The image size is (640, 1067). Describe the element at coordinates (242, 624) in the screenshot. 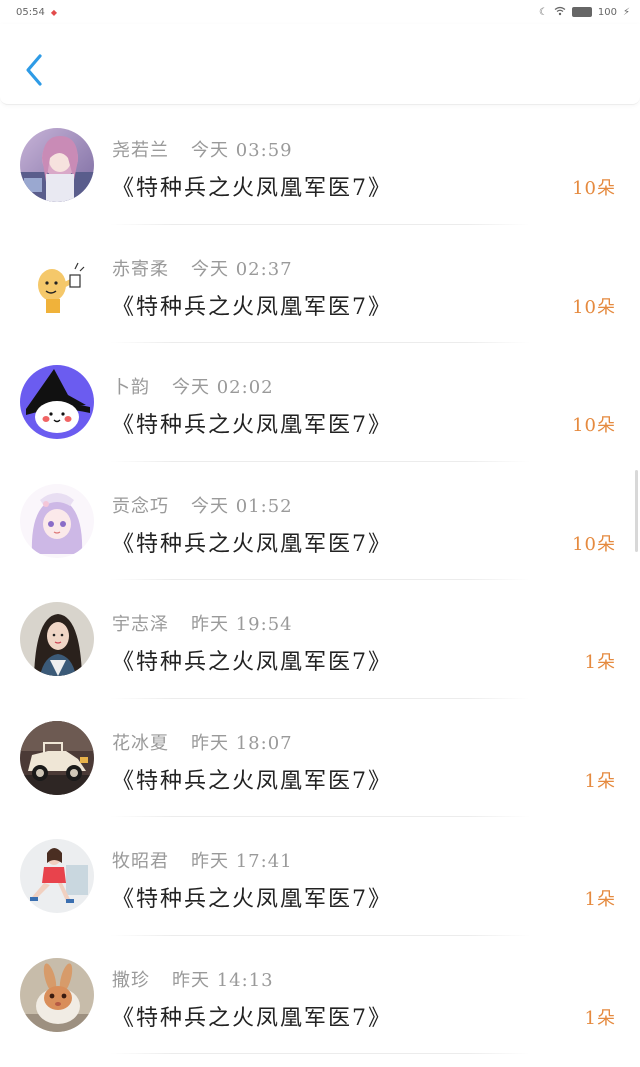

I see `gift-time: 昨天 19:54` at that location.